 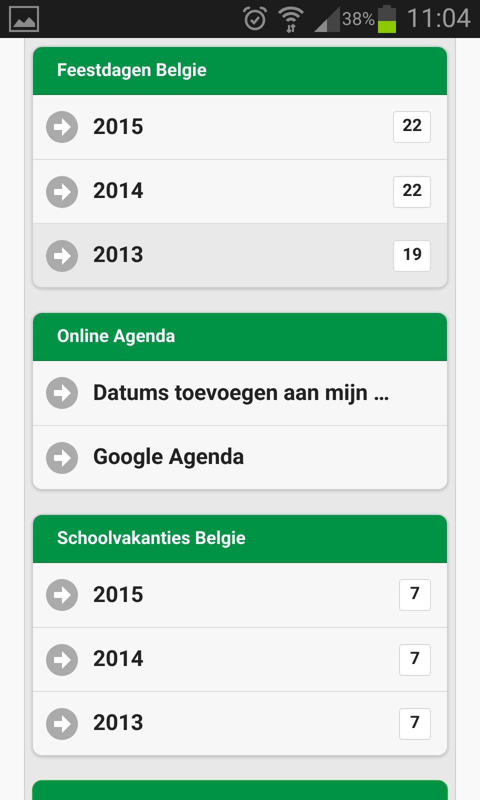 I want to click on list-item: 2014 7, so click(x=240, y=659).